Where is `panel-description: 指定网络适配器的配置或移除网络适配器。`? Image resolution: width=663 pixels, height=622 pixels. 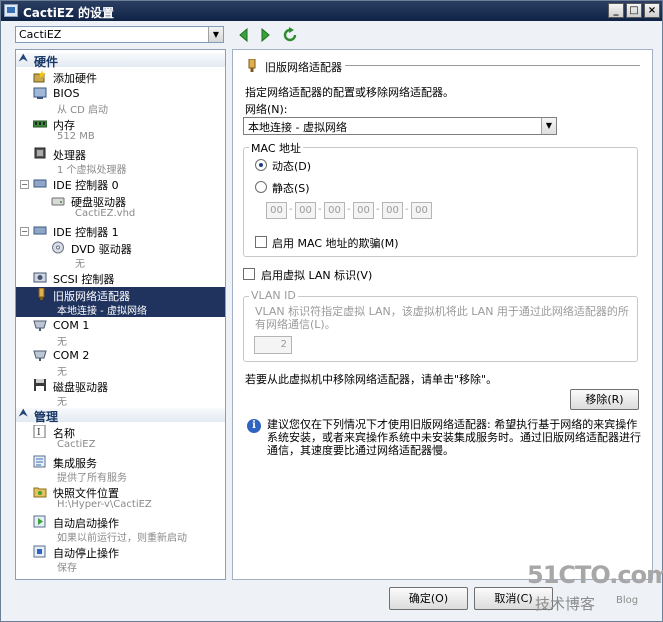 panel-description: 指定网络适配器的配置或移除网络适配器。 is located at coordinates (349, 92).